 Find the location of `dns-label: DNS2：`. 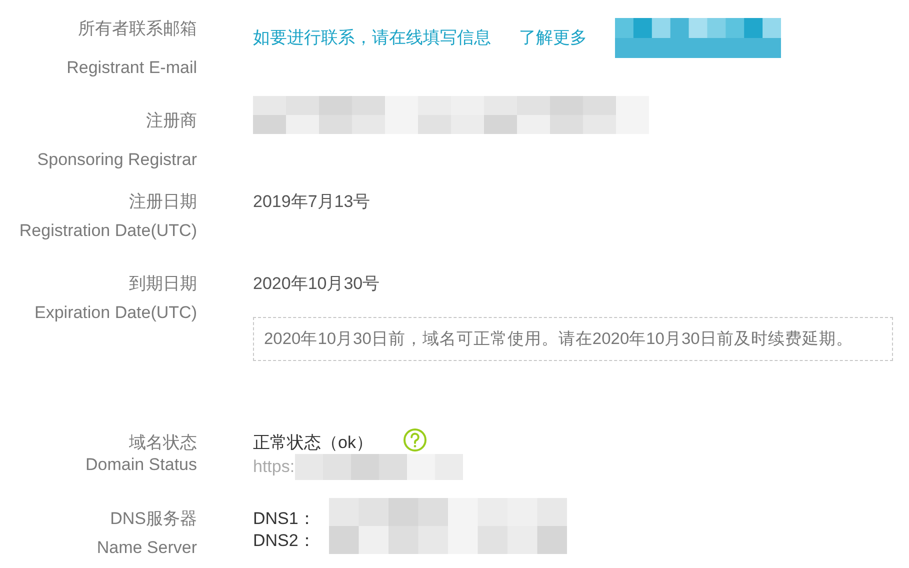

dns-label: DNS2： is located at coordinates (284, 541).